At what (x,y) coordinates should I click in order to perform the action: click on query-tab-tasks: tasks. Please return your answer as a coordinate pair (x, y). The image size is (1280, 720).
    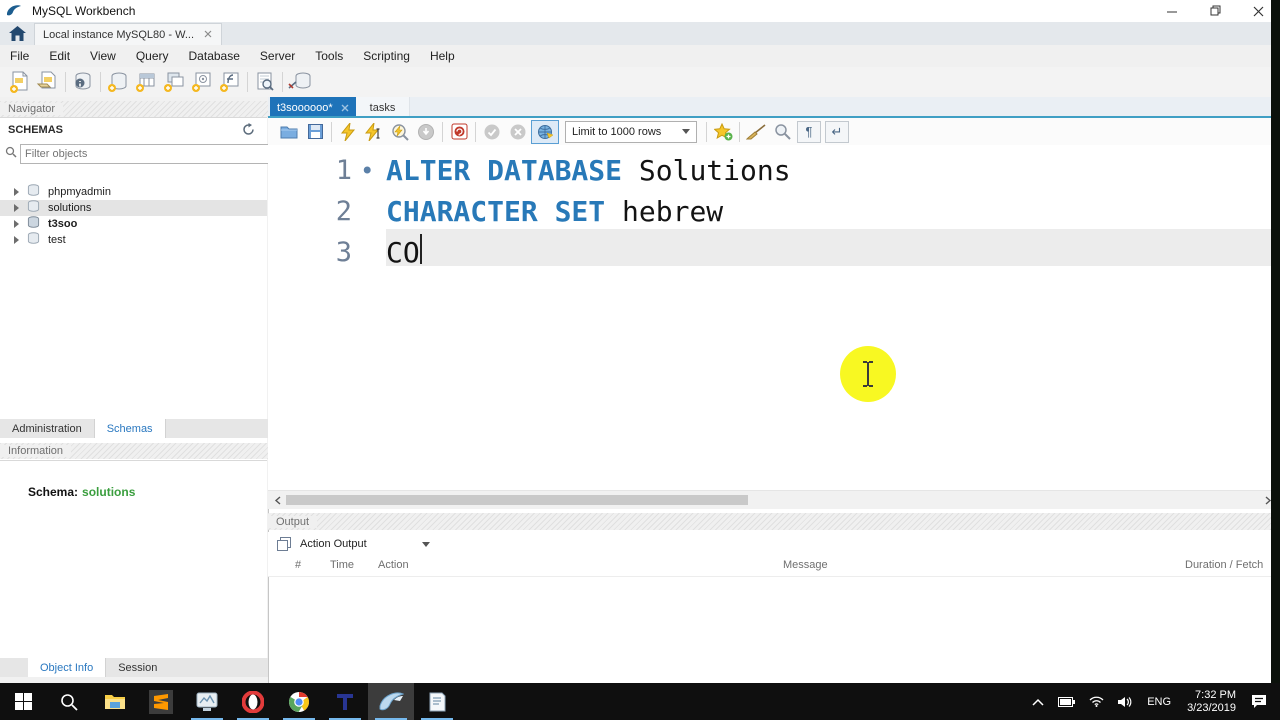
    Looking at the image, I should click on (383, 107).